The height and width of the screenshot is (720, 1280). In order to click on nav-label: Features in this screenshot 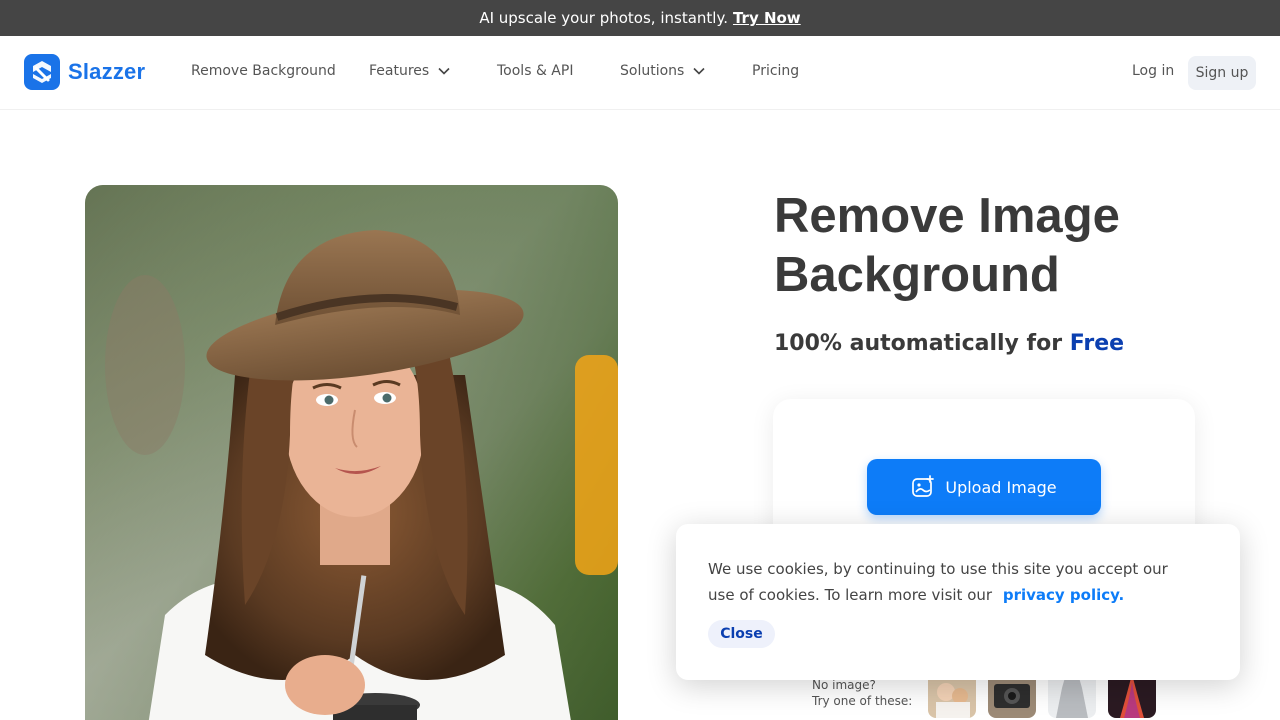, I will do `click(399, 71)`.